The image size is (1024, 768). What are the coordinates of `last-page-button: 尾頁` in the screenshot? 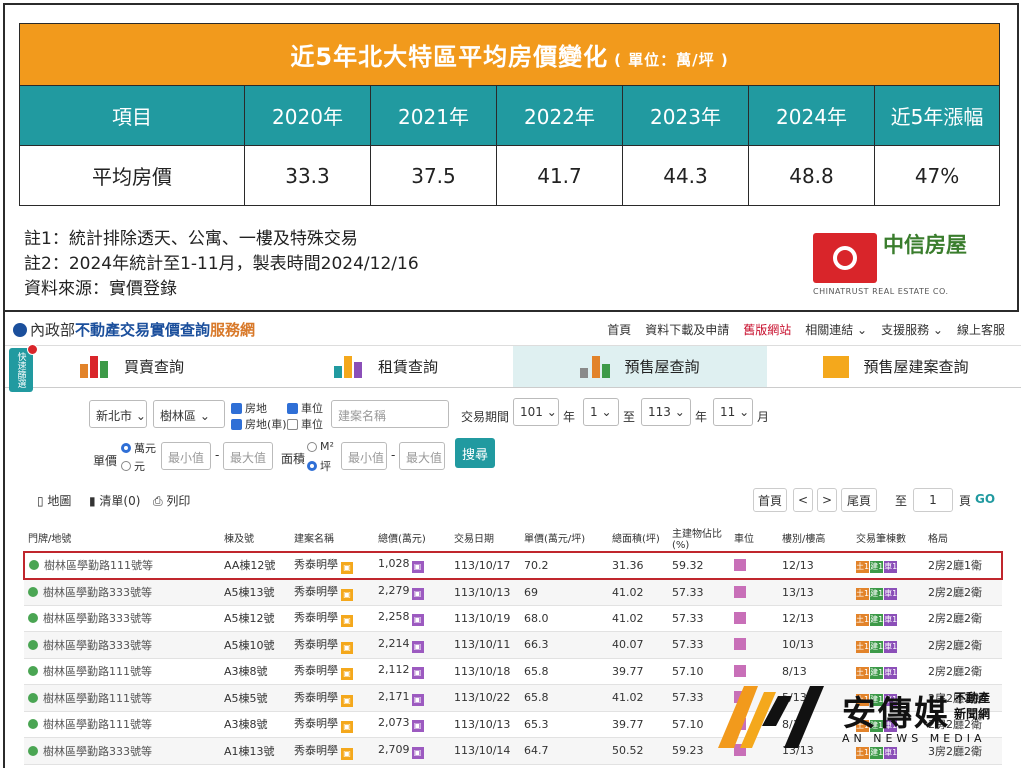 It's located at (859, 500).